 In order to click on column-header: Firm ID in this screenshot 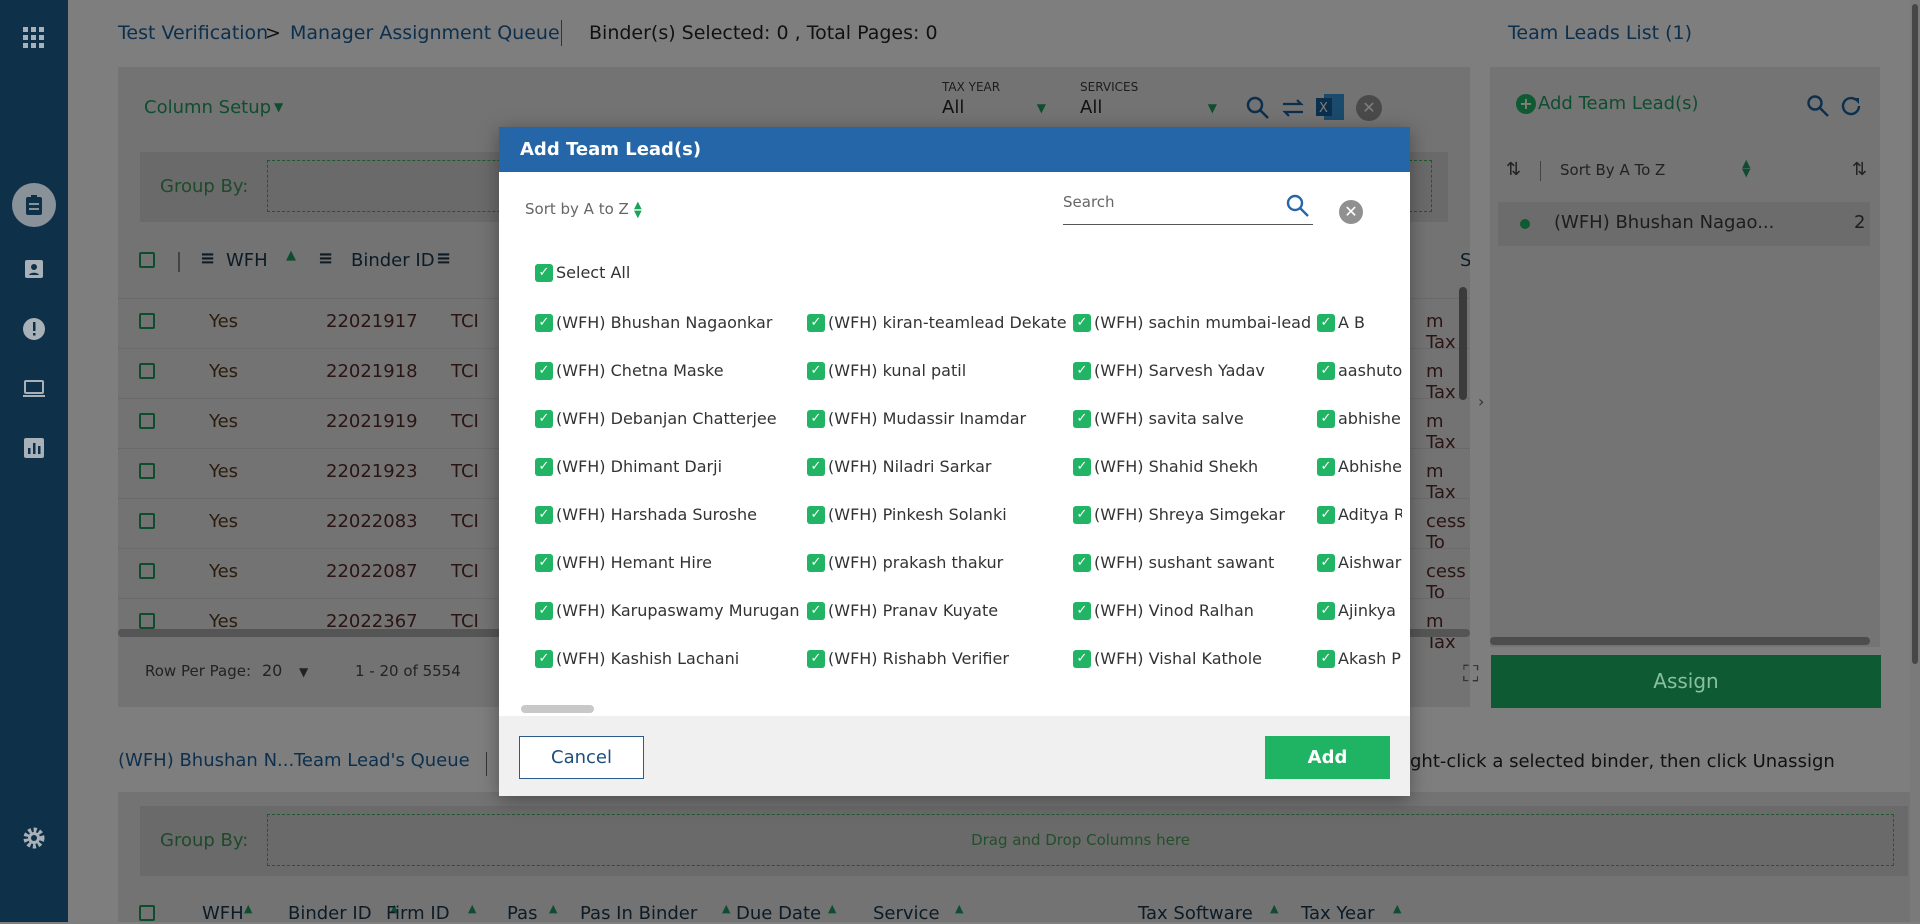, I will do `click(418, 913)`.